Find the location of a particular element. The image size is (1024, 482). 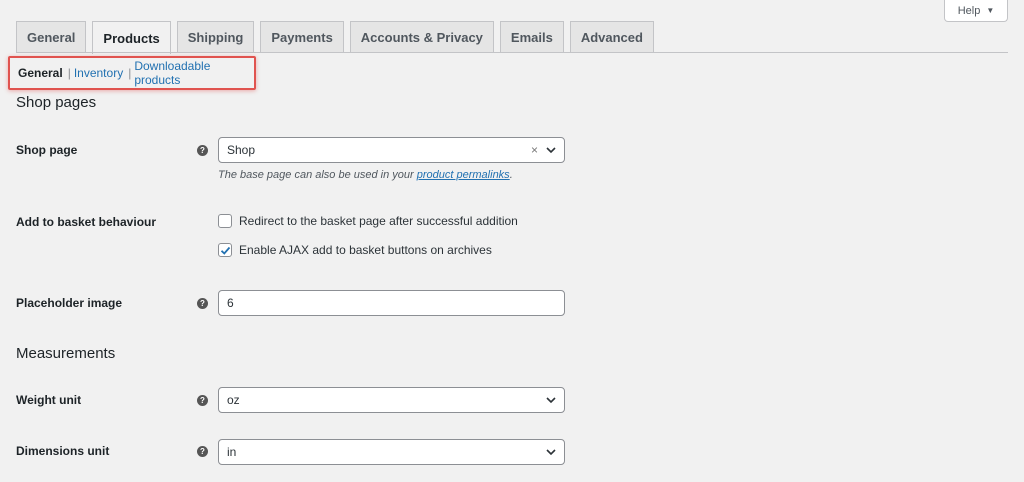

tab-general: General is located at coordinates (51, 37).